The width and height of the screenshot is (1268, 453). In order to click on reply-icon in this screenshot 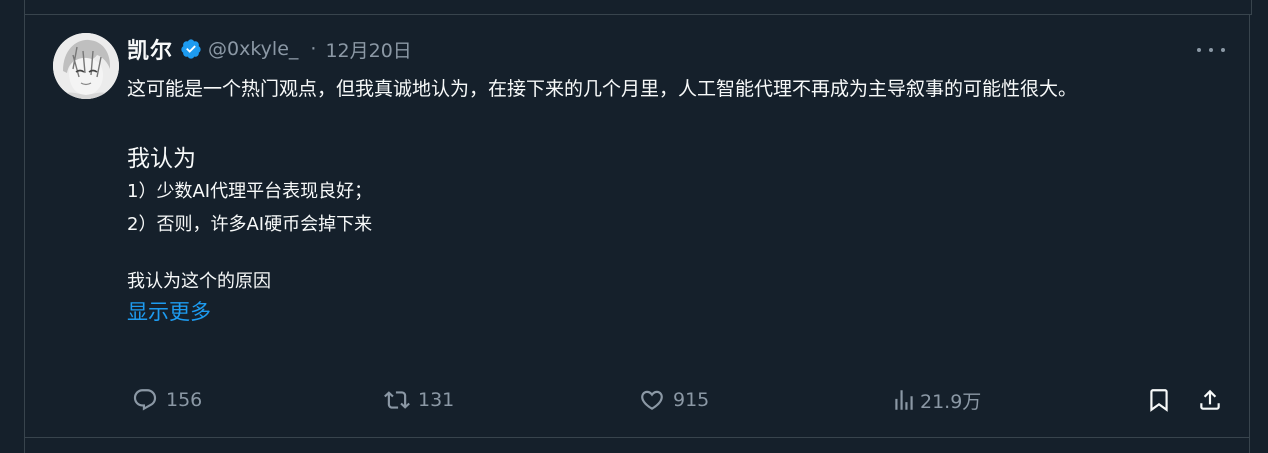, I will do `click(145, 400)`.